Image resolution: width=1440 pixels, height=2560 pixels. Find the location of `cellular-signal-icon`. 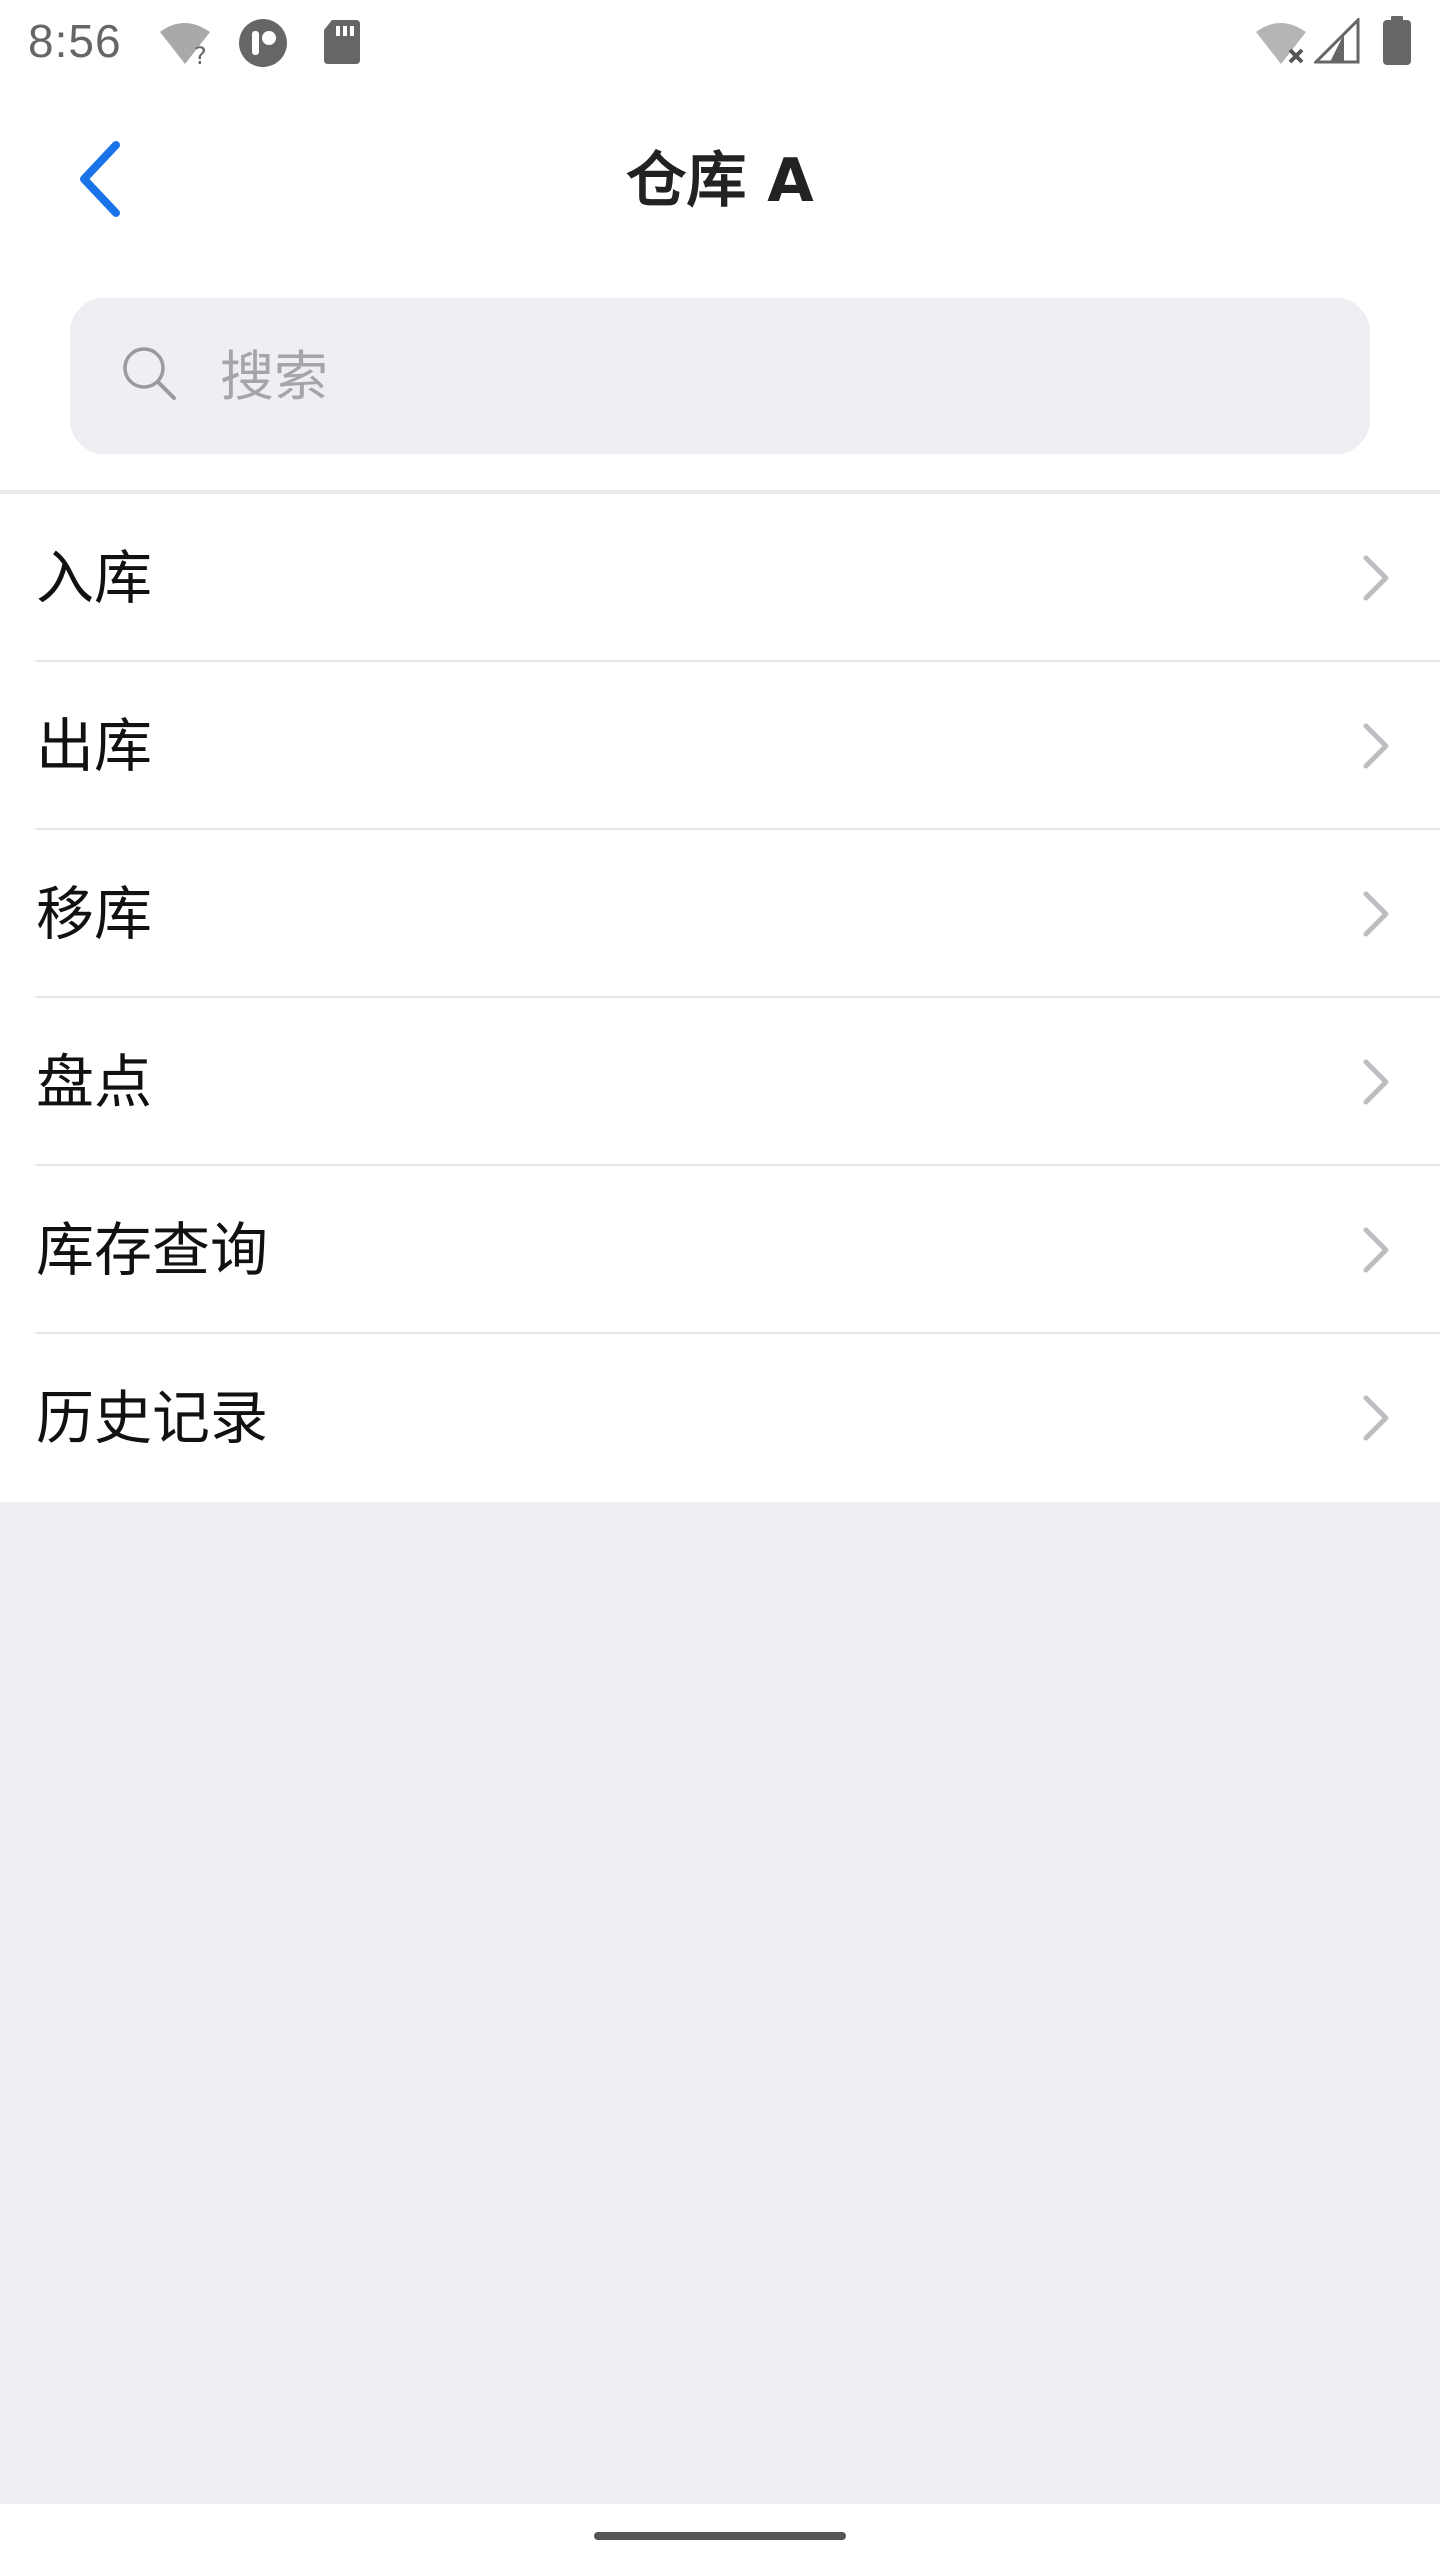

cellular-signal-icon is located at coordinates (1336, 42).